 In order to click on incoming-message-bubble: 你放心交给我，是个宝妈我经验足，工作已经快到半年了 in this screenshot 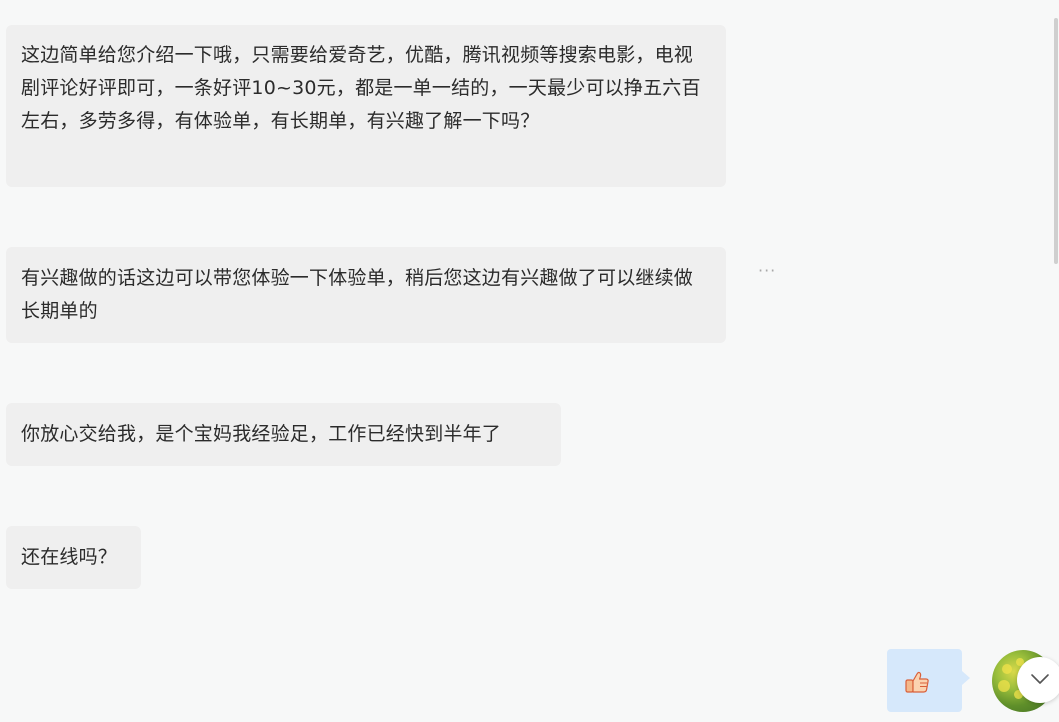, I will do `click(283, 434)`.